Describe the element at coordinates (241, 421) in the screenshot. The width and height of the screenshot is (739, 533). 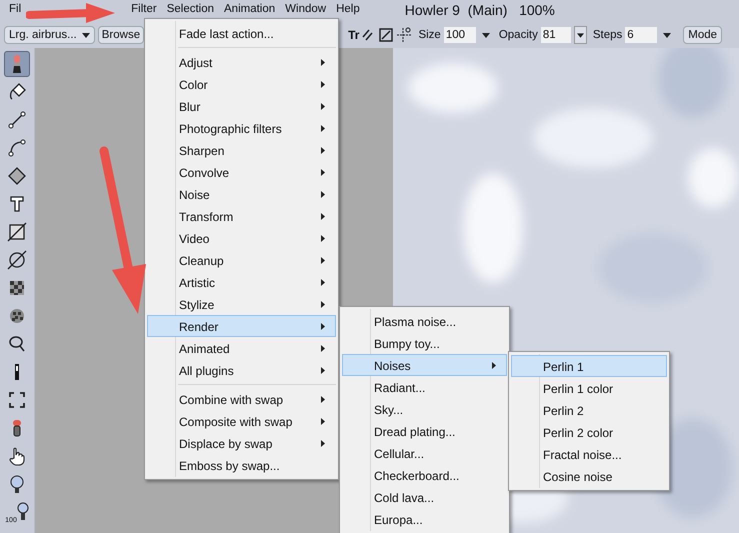
I see `menu-item: Composite with swap` at that location.